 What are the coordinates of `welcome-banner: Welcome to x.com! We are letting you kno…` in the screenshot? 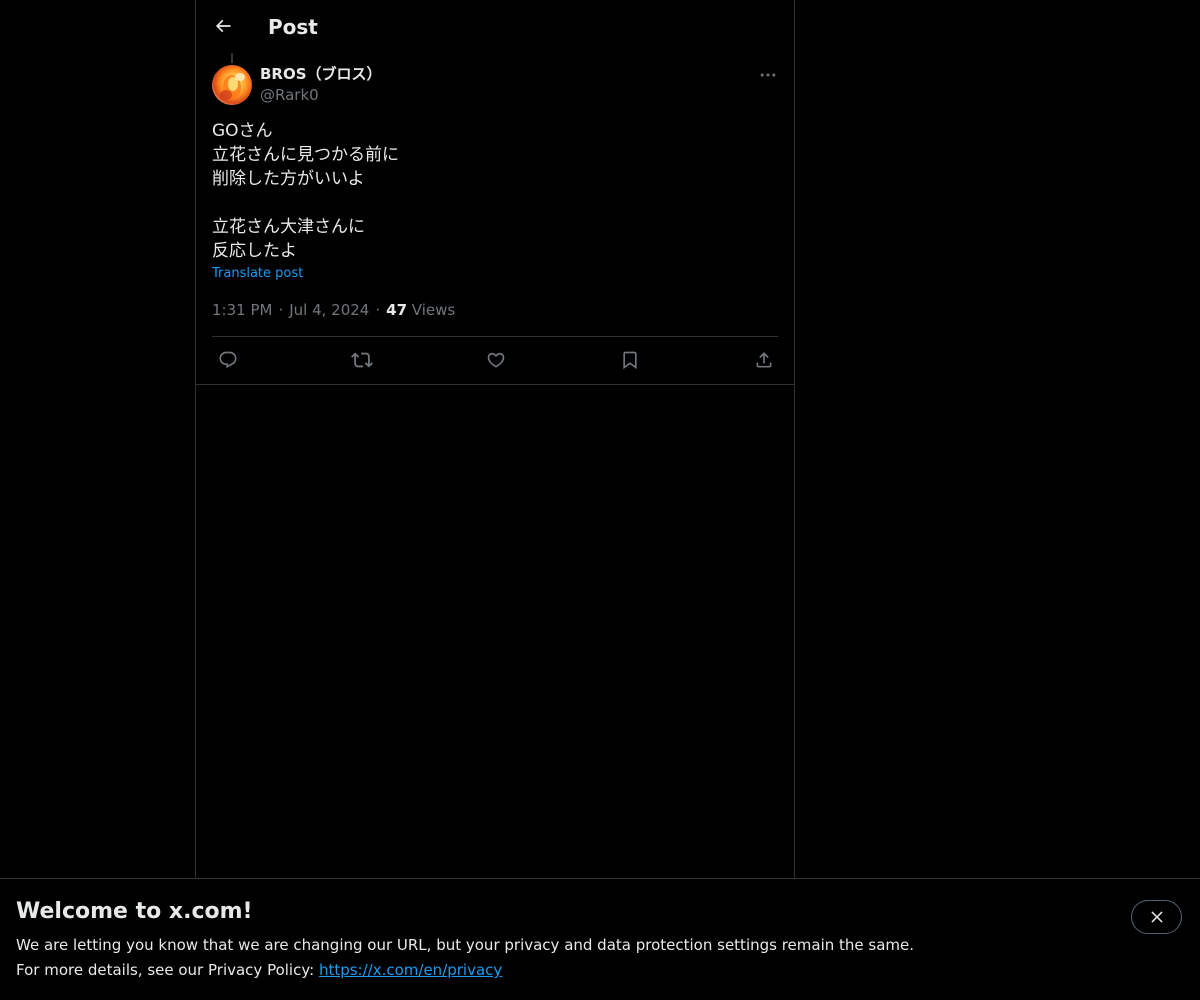 It's located at (600, 939).